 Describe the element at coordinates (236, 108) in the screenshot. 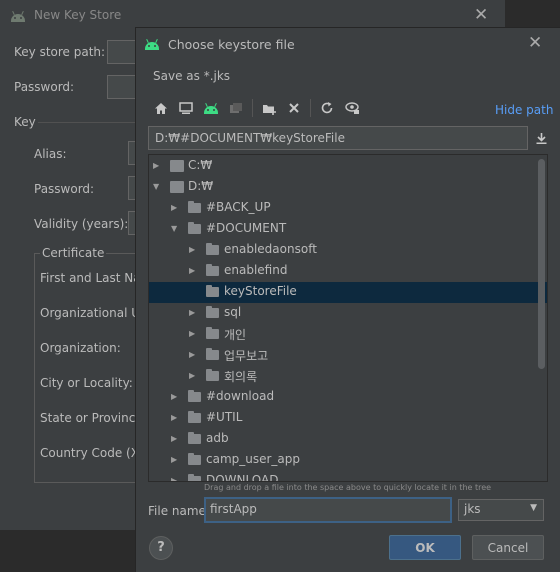

I see `module-icon` at that location.